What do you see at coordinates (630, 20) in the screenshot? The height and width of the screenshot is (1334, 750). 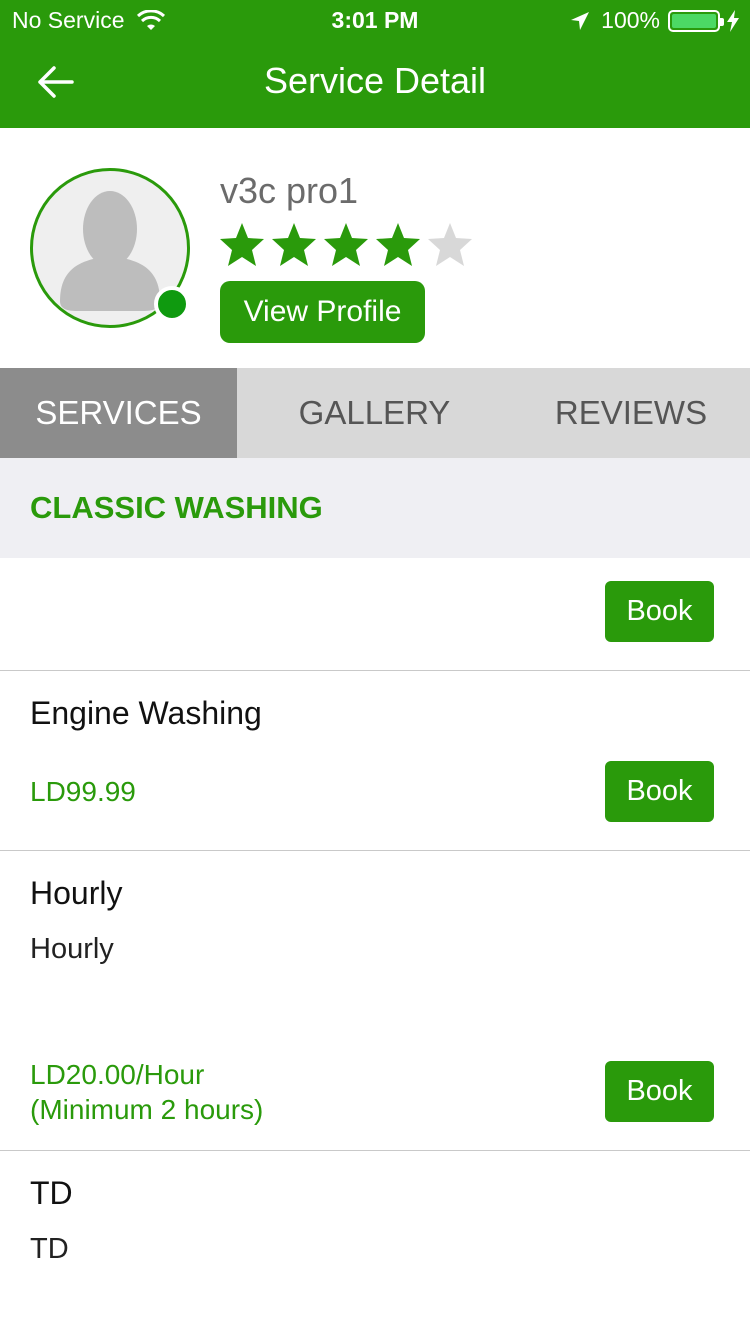 I see `battery-percent: 100%` at bounding box center [630, 20].